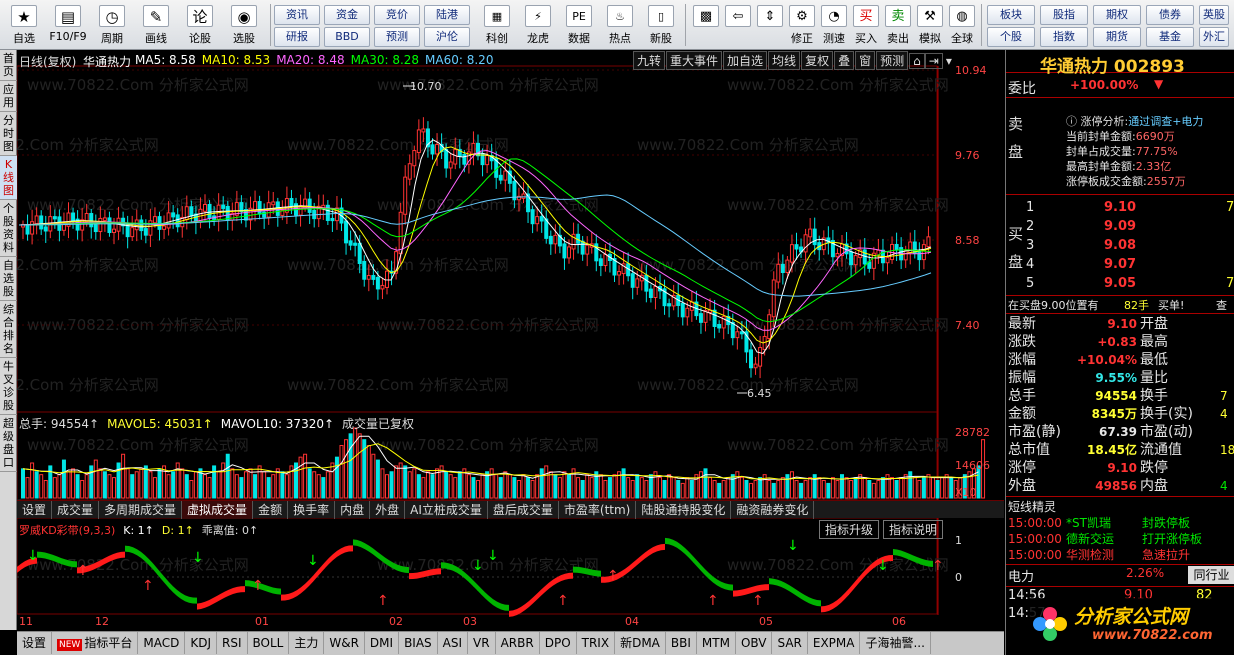  What do you see at coordinates (447, 37) in the screenshot?
I see `toolbar-grid-button: 沪伦` at bounding box center [447, 37].